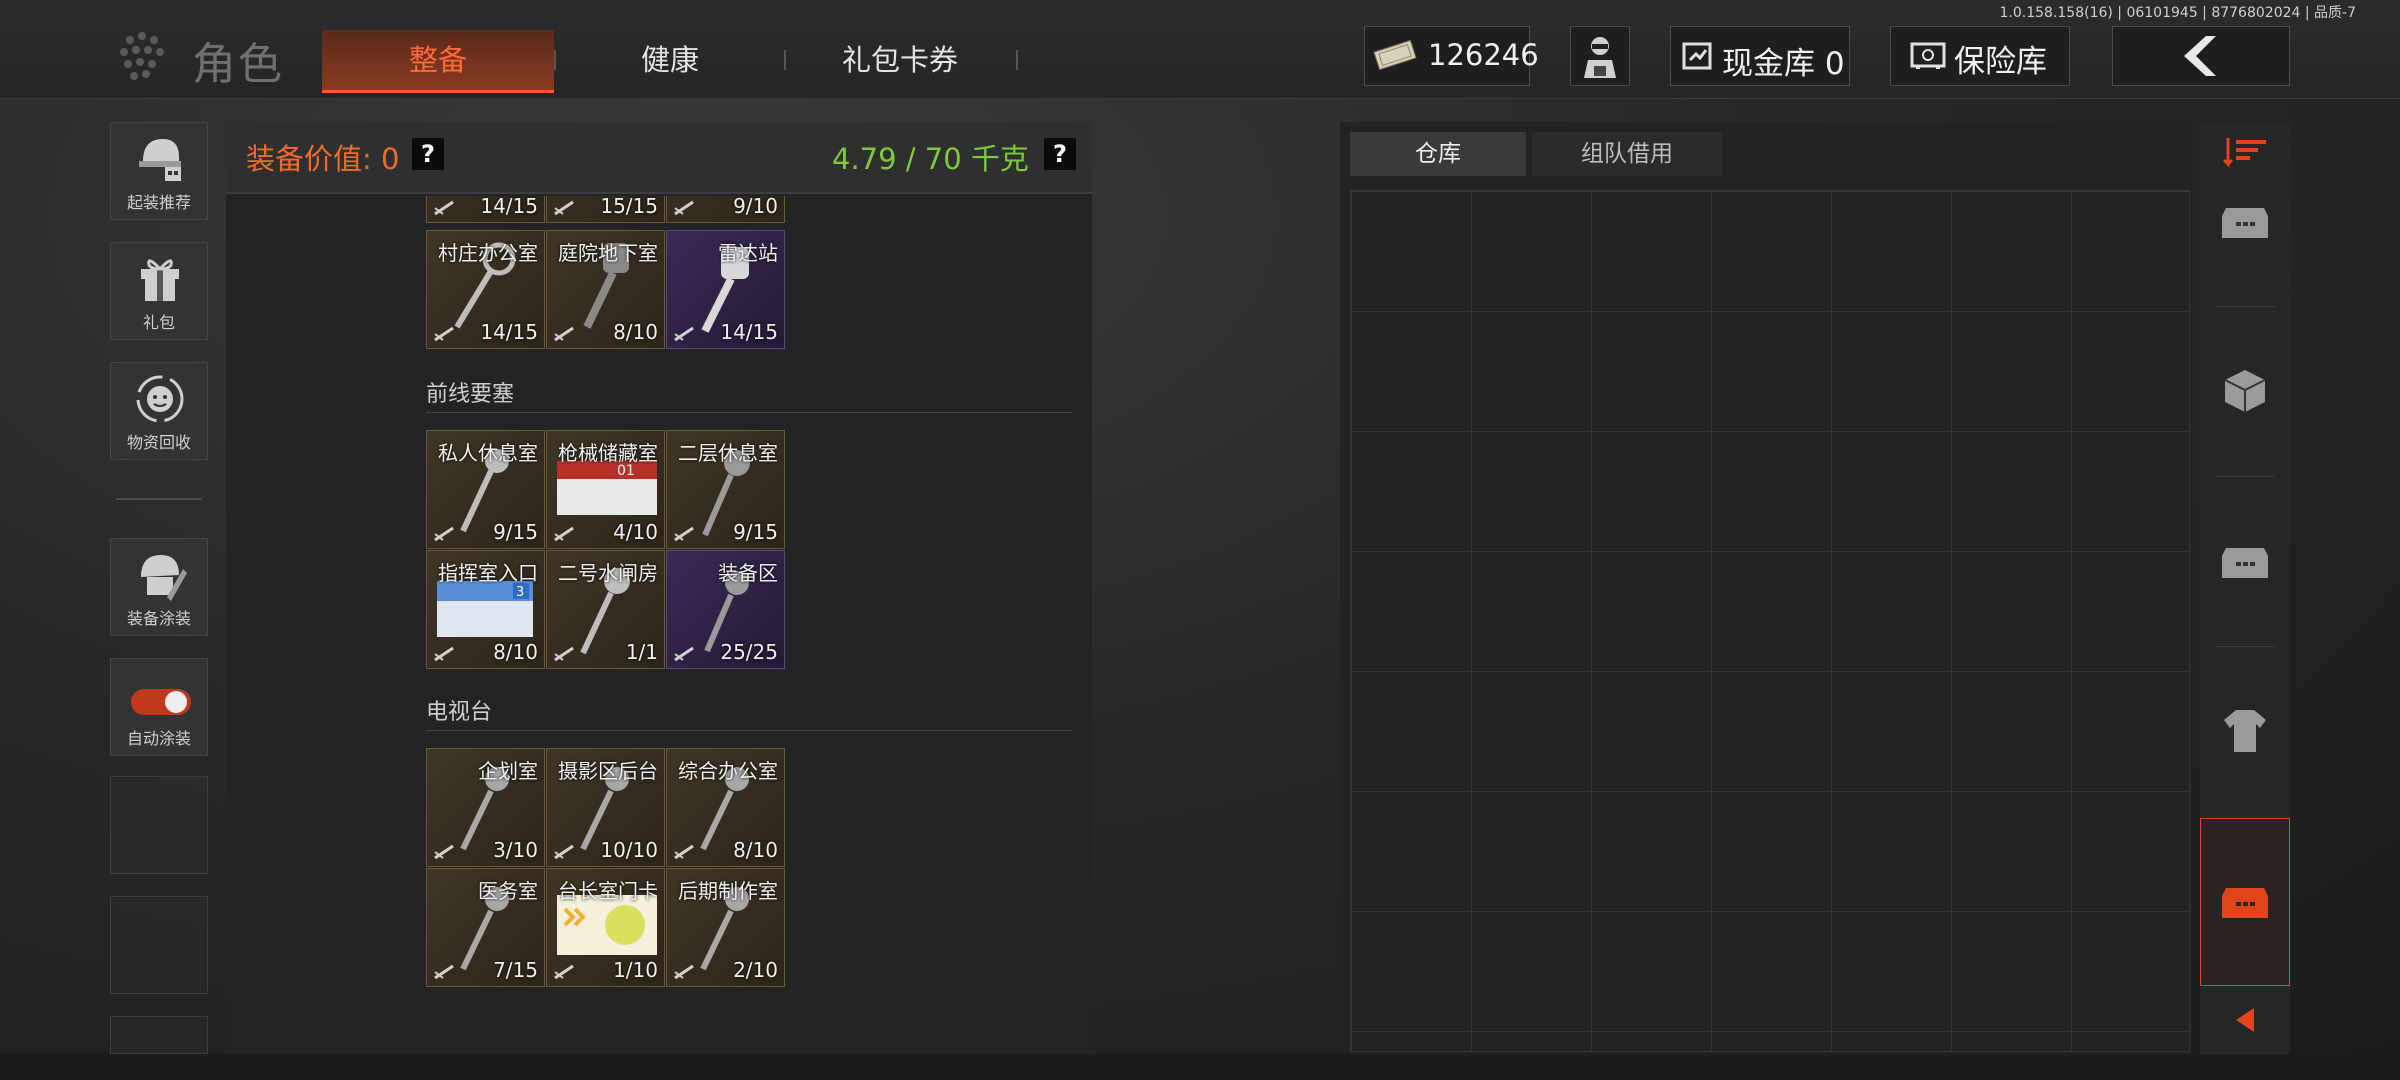  Describe the element at coordinates (485, 927) in the screenshot. I see `key-item-medical-room: 医务室 7/15` at that location.